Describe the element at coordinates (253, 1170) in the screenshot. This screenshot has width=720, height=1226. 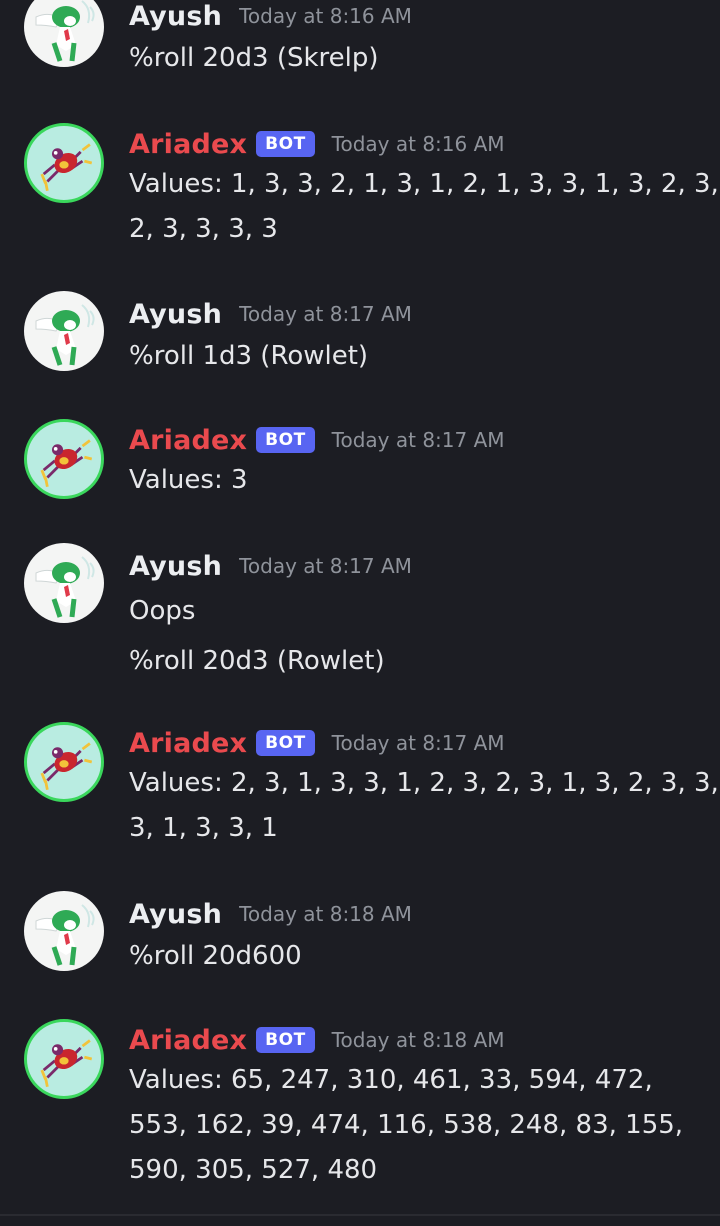
I see `message-text: 590, 305, 527, 480` at that location.